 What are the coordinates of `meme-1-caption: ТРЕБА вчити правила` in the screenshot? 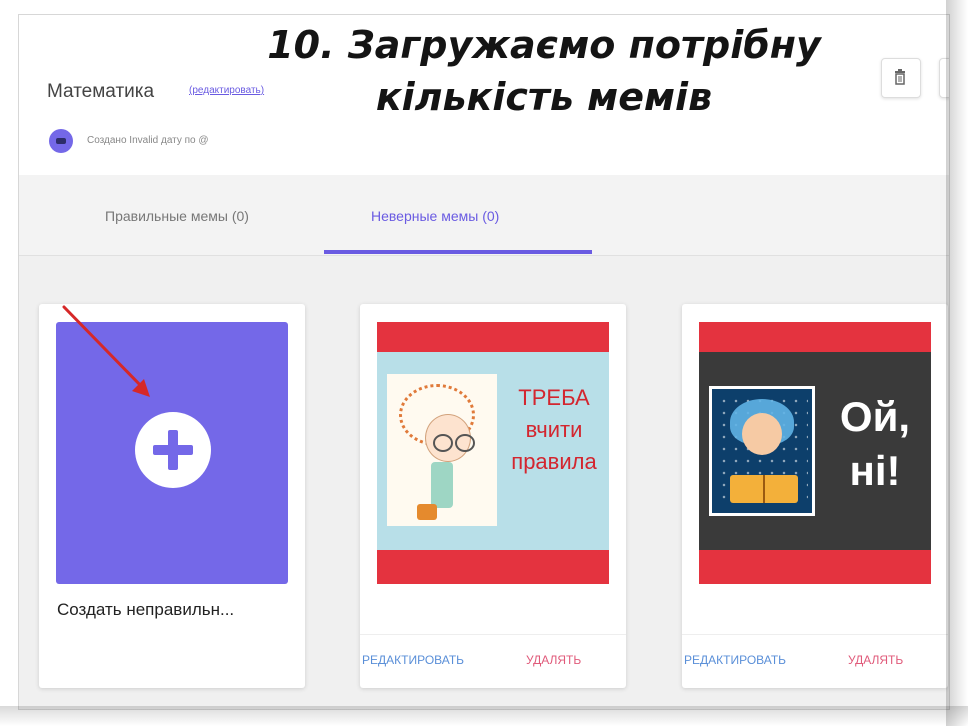 It's located at (554, 430).